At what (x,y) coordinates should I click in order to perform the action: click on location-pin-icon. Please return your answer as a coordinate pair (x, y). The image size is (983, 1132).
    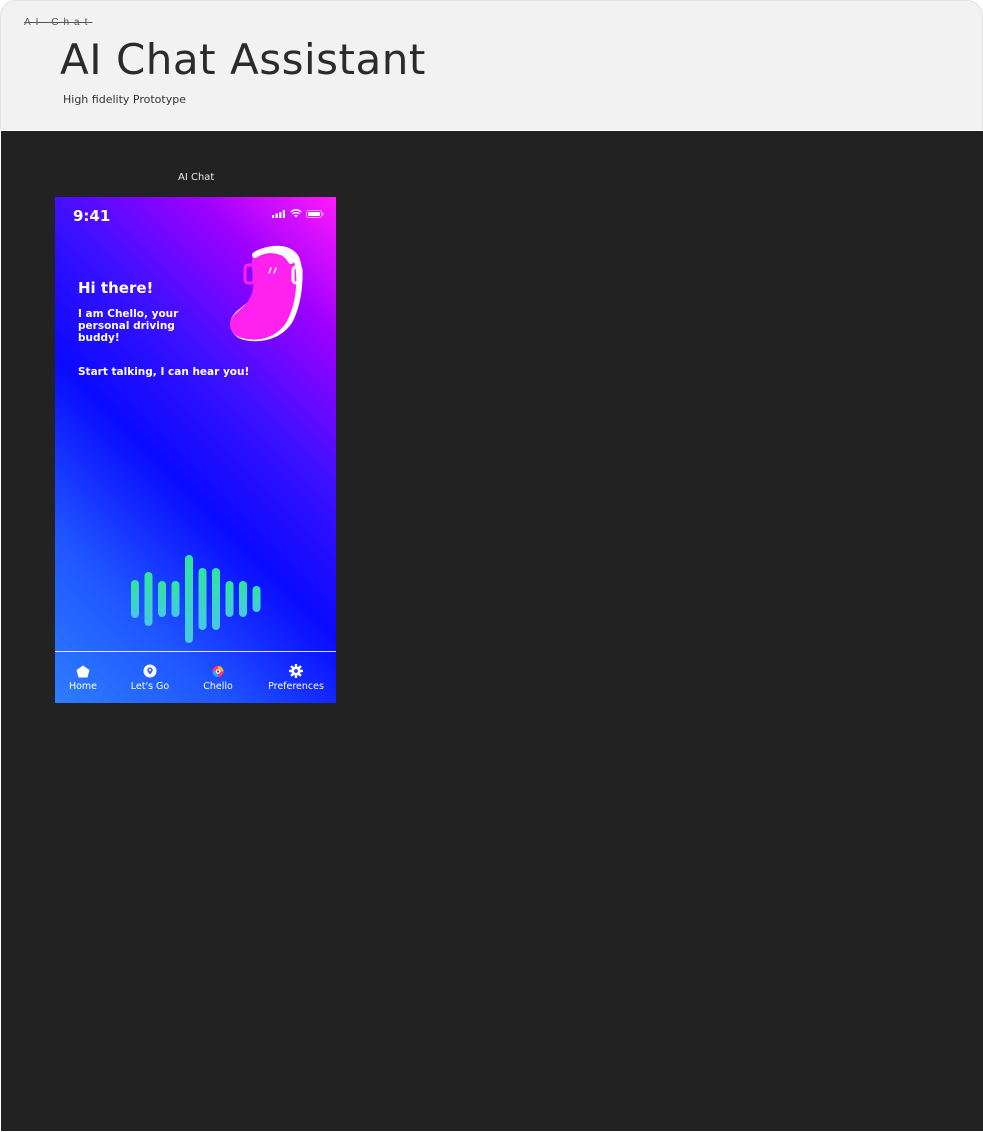
    Looking at the image, I should click on (150, 671).